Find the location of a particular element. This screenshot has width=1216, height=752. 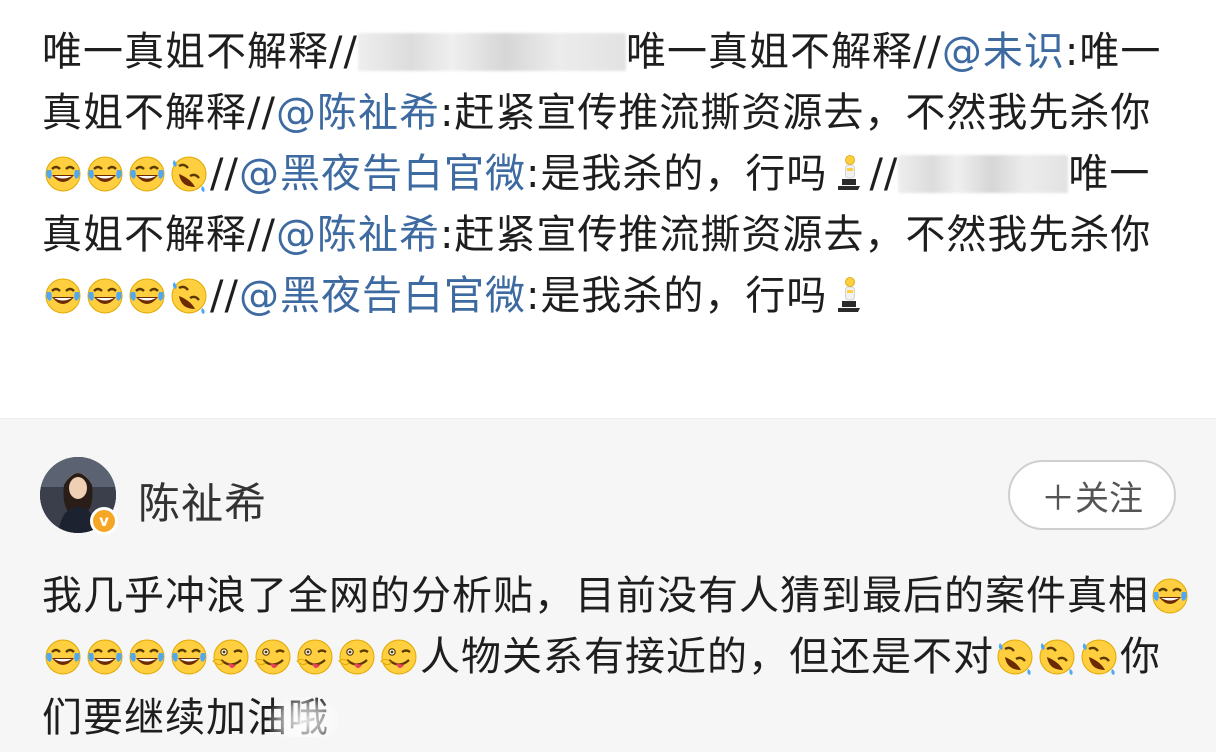

mention-link: @未识 is located at coordinates (1003, 52).